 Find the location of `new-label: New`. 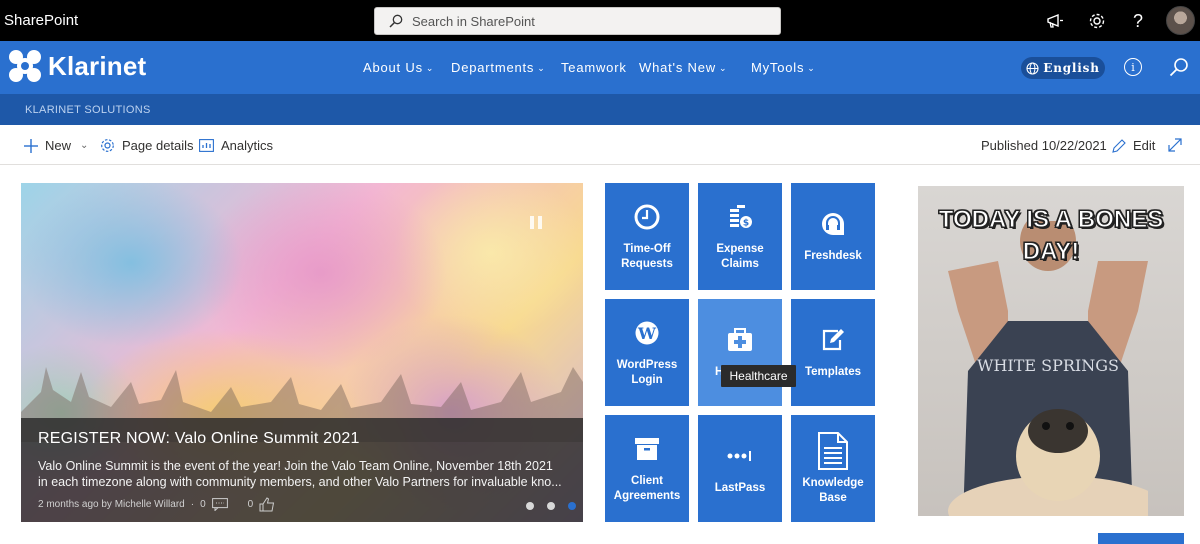

new-label: New is located at coordinates (58, 145).